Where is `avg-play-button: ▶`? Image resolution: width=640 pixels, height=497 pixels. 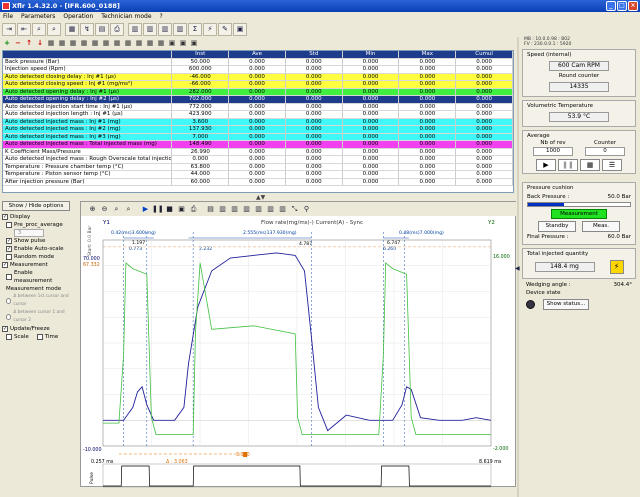 avg-play-button: ▶ is located at coordinates (546, 165).